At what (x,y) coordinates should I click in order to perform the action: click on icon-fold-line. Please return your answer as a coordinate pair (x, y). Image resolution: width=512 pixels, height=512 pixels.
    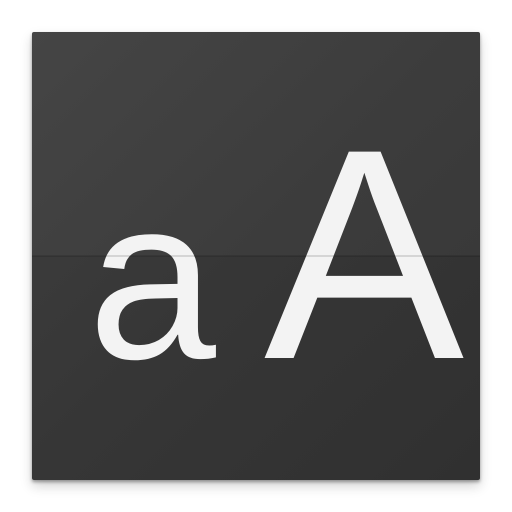
    Looking at the image, I should click on (256, 256).